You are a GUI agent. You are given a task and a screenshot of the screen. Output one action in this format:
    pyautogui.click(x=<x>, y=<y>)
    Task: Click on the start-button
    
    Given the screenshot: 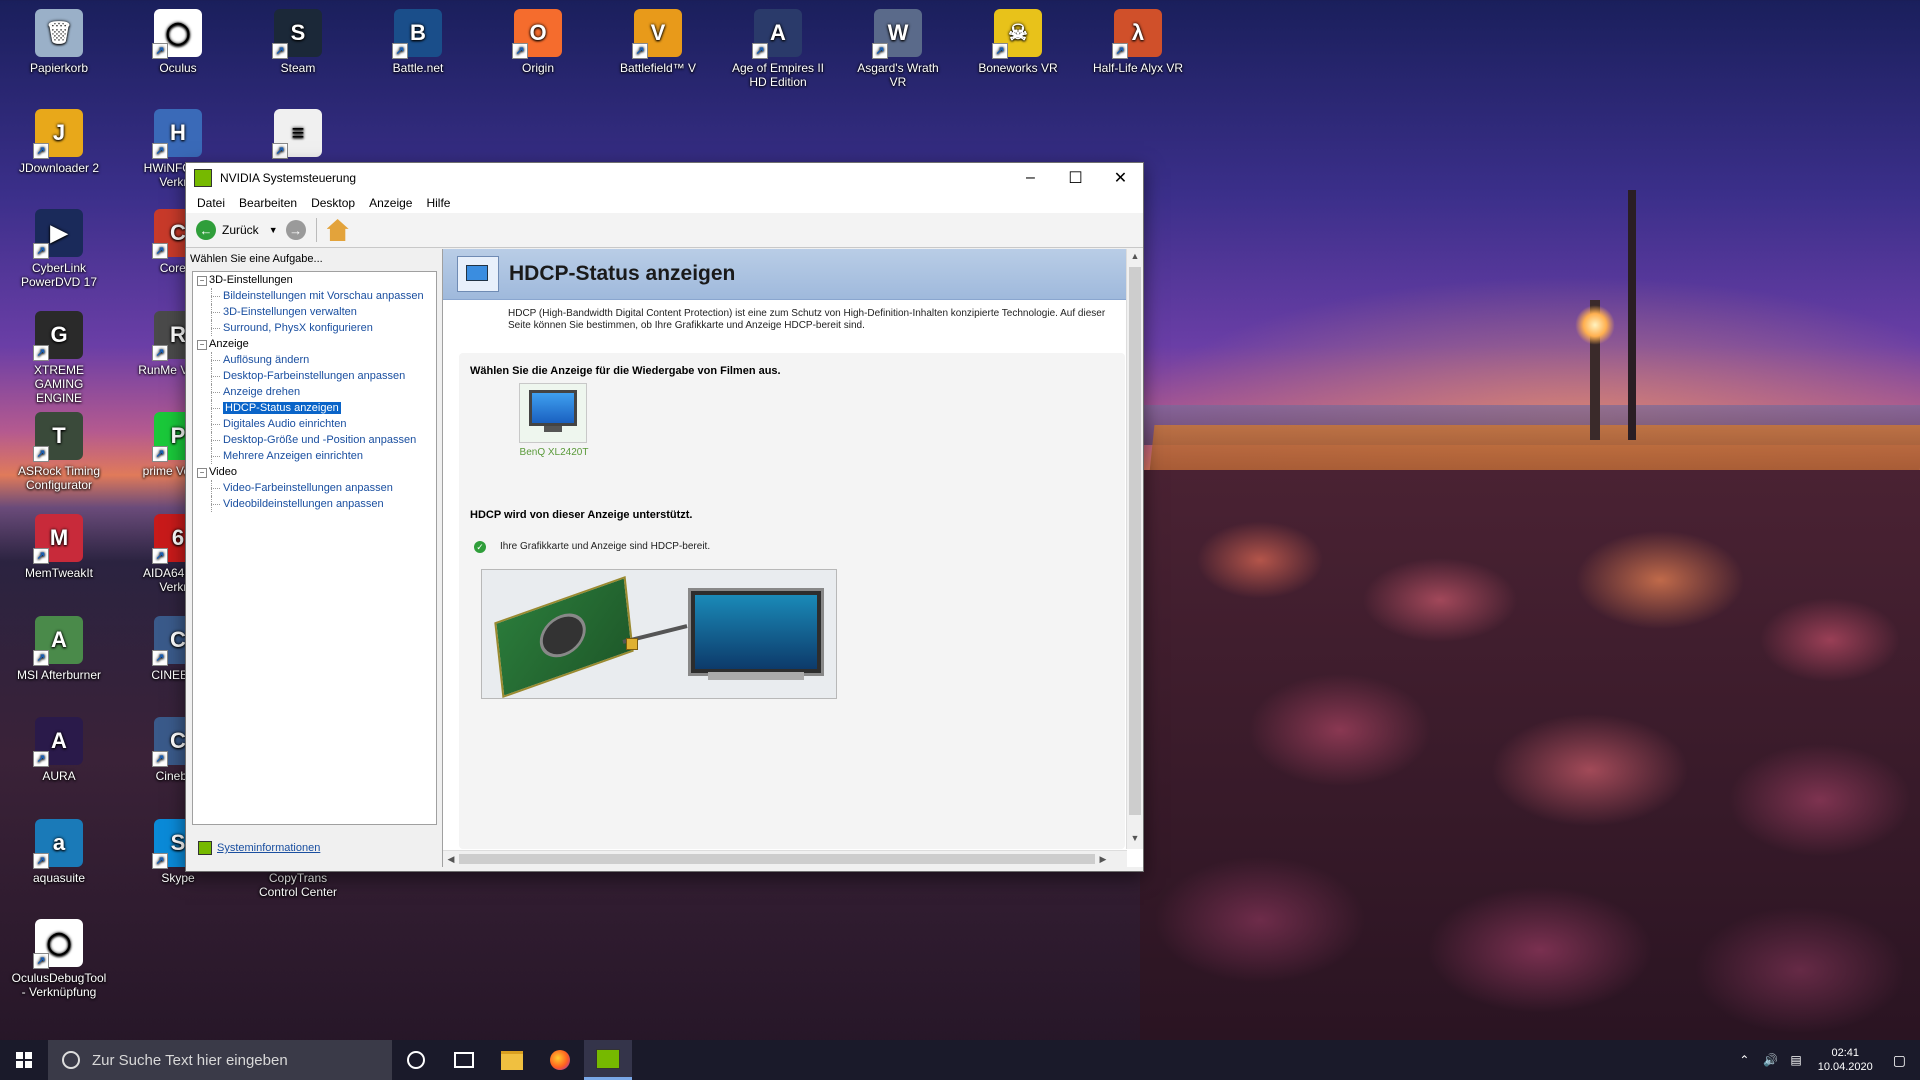 What is the action you would take?
    pyautogui.click(x=24, y=1060)
    